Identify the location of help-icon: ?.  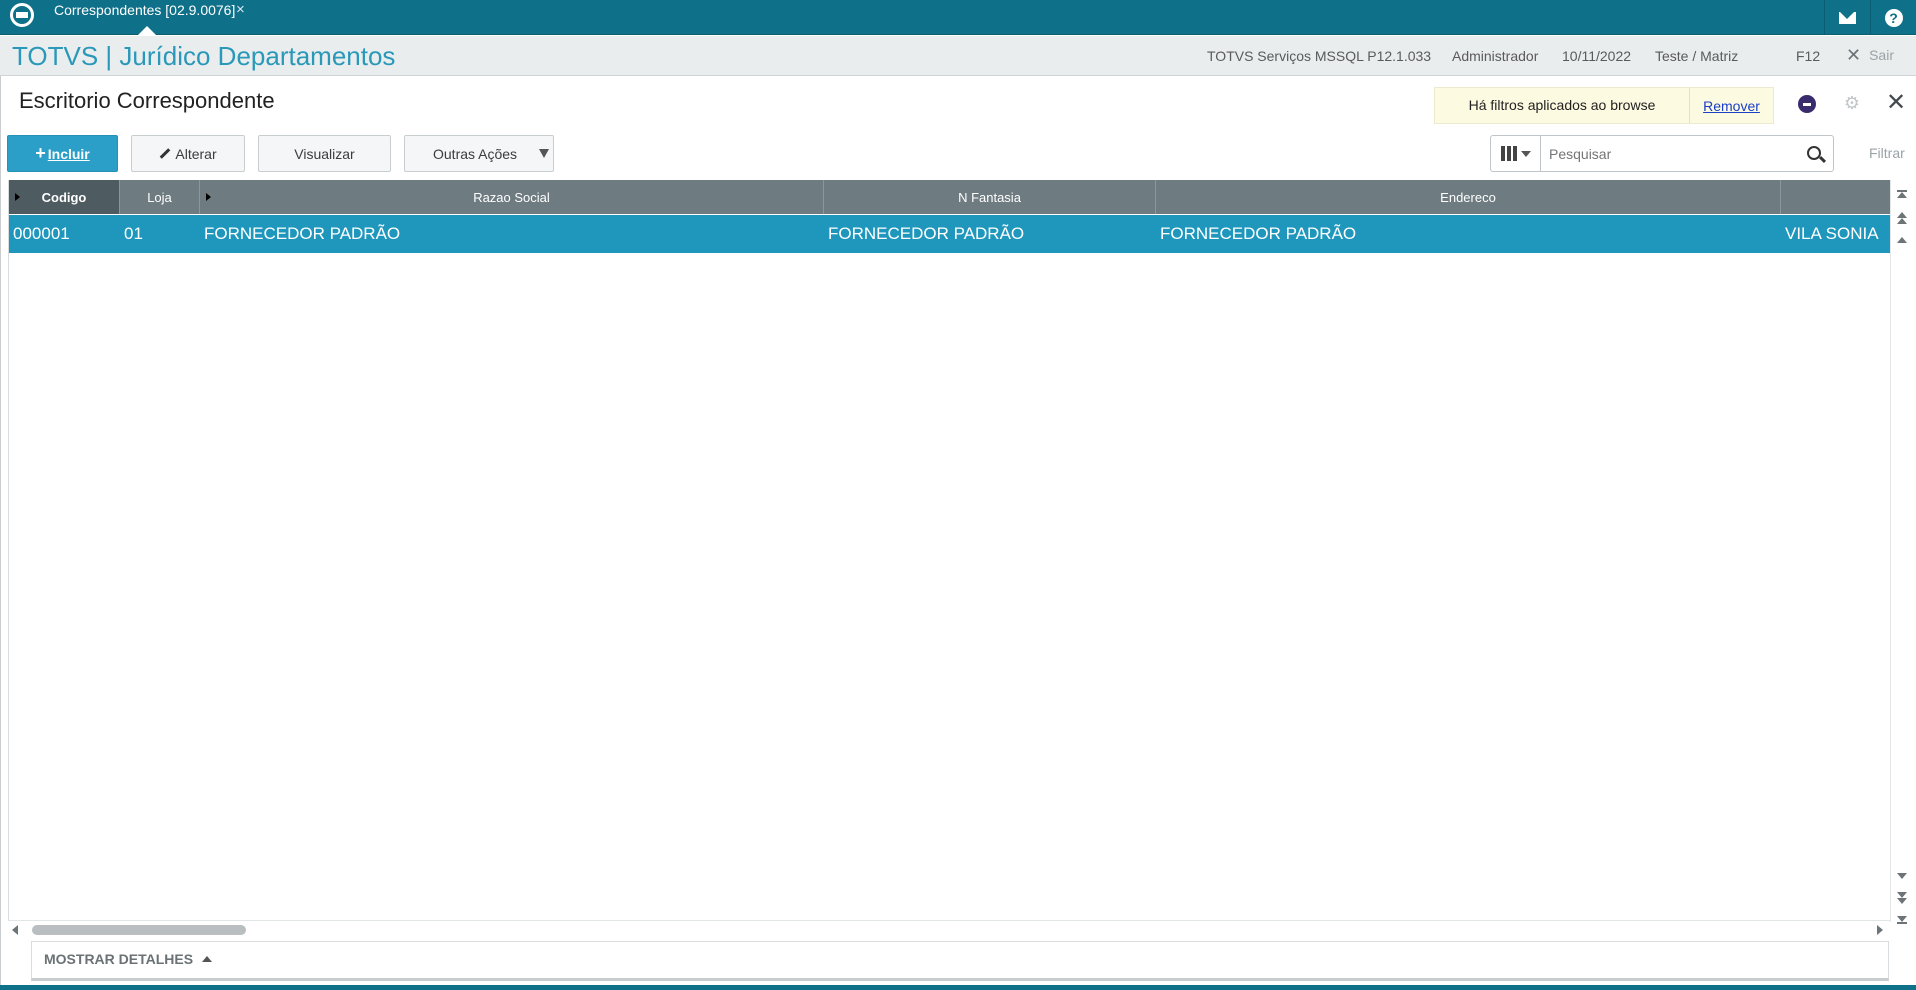
(1893, 17).